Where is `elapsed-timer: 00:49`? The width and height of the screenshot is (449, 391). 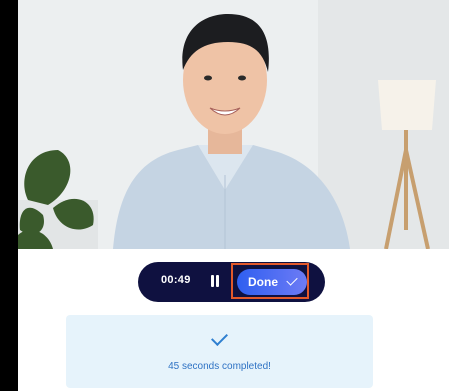 elapsed-timer: 00:49 is located at coordinates (176, 280).